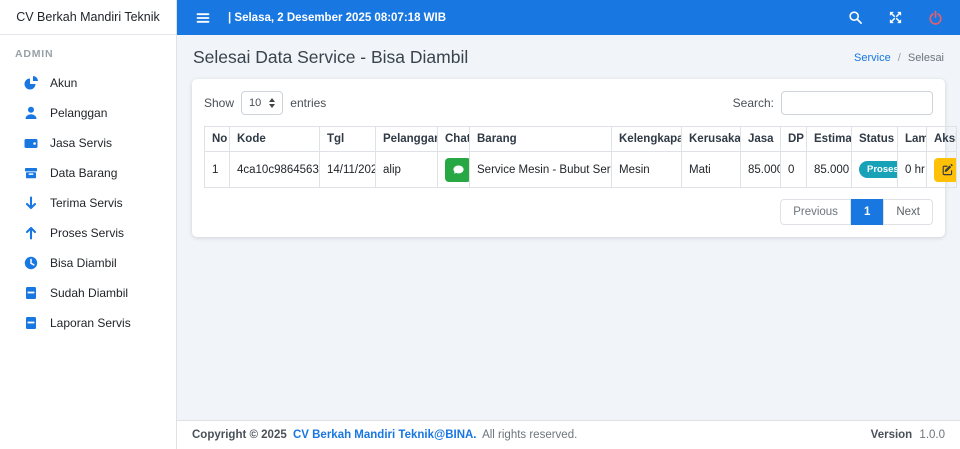 This screenshot has height=449, width=960. I want to click on show-entries-control: Show 10 entries, so click(265, 103).